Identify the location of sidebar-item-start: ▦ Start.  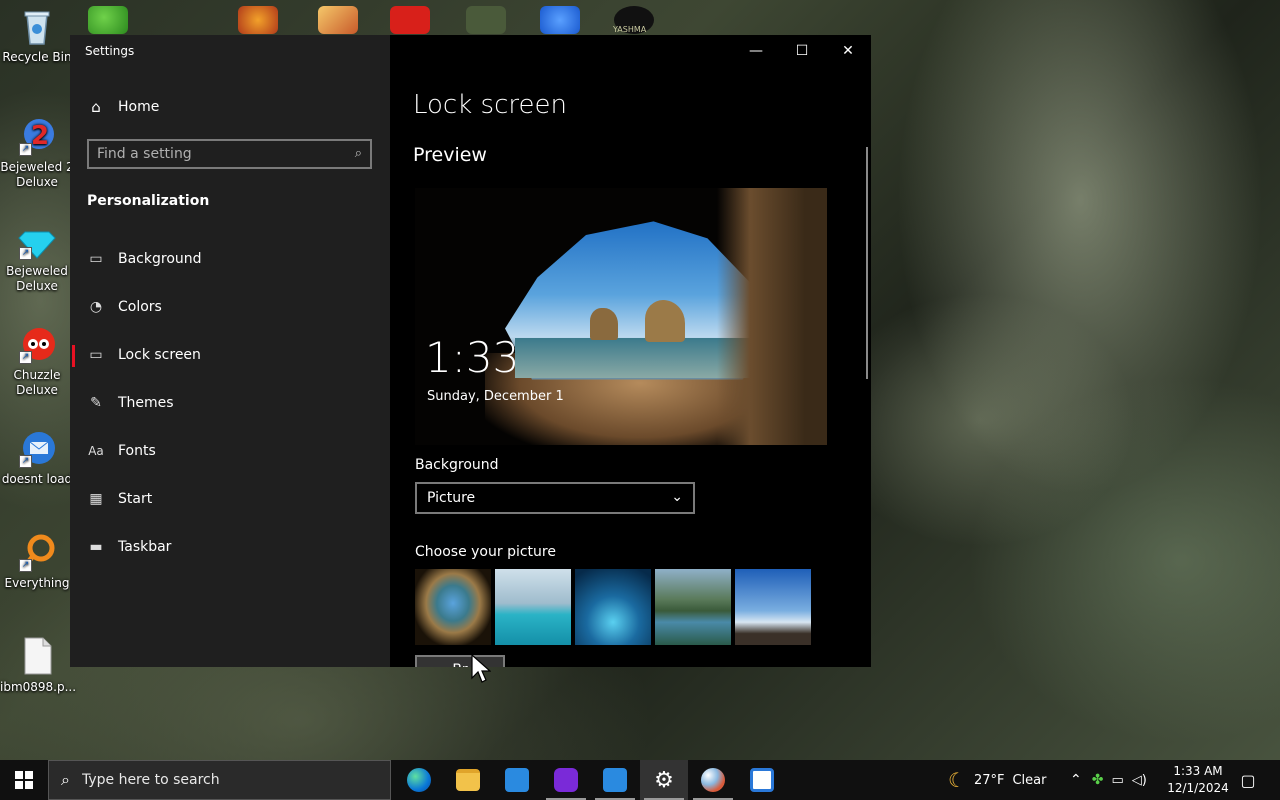
(230, 499).